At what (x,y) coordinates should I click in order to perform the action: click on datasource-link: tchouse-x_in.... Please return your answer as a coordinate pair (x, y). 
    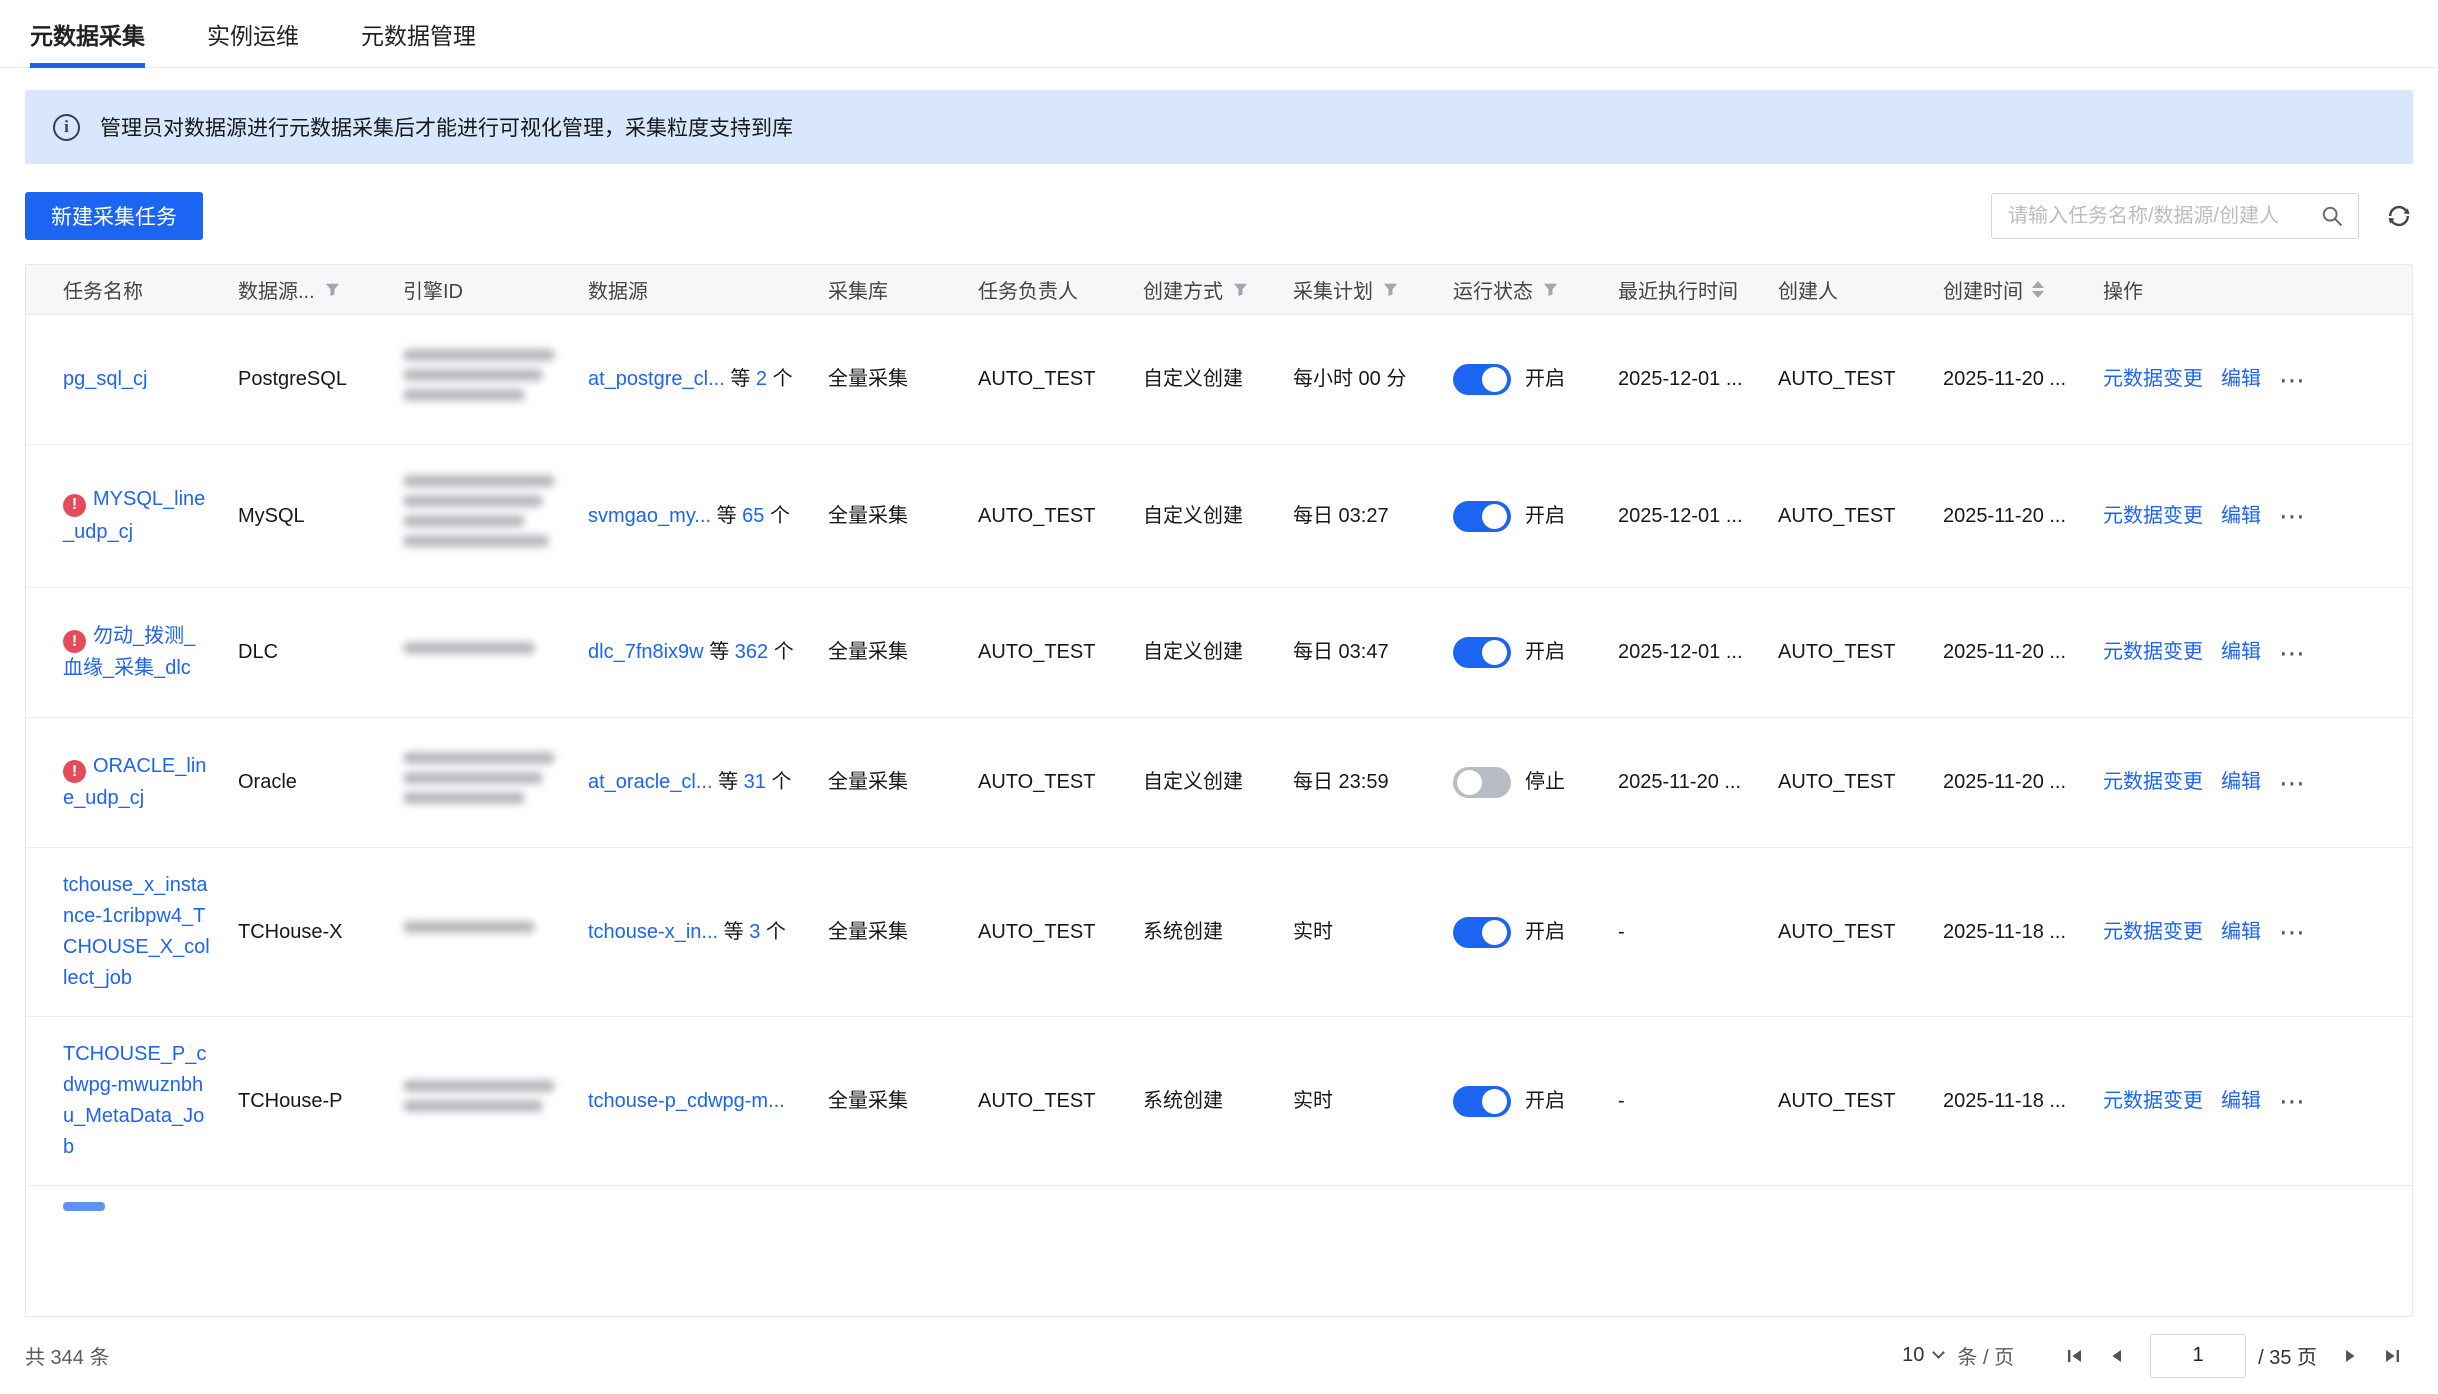
    Looking at the image, I should click on (653, 932).